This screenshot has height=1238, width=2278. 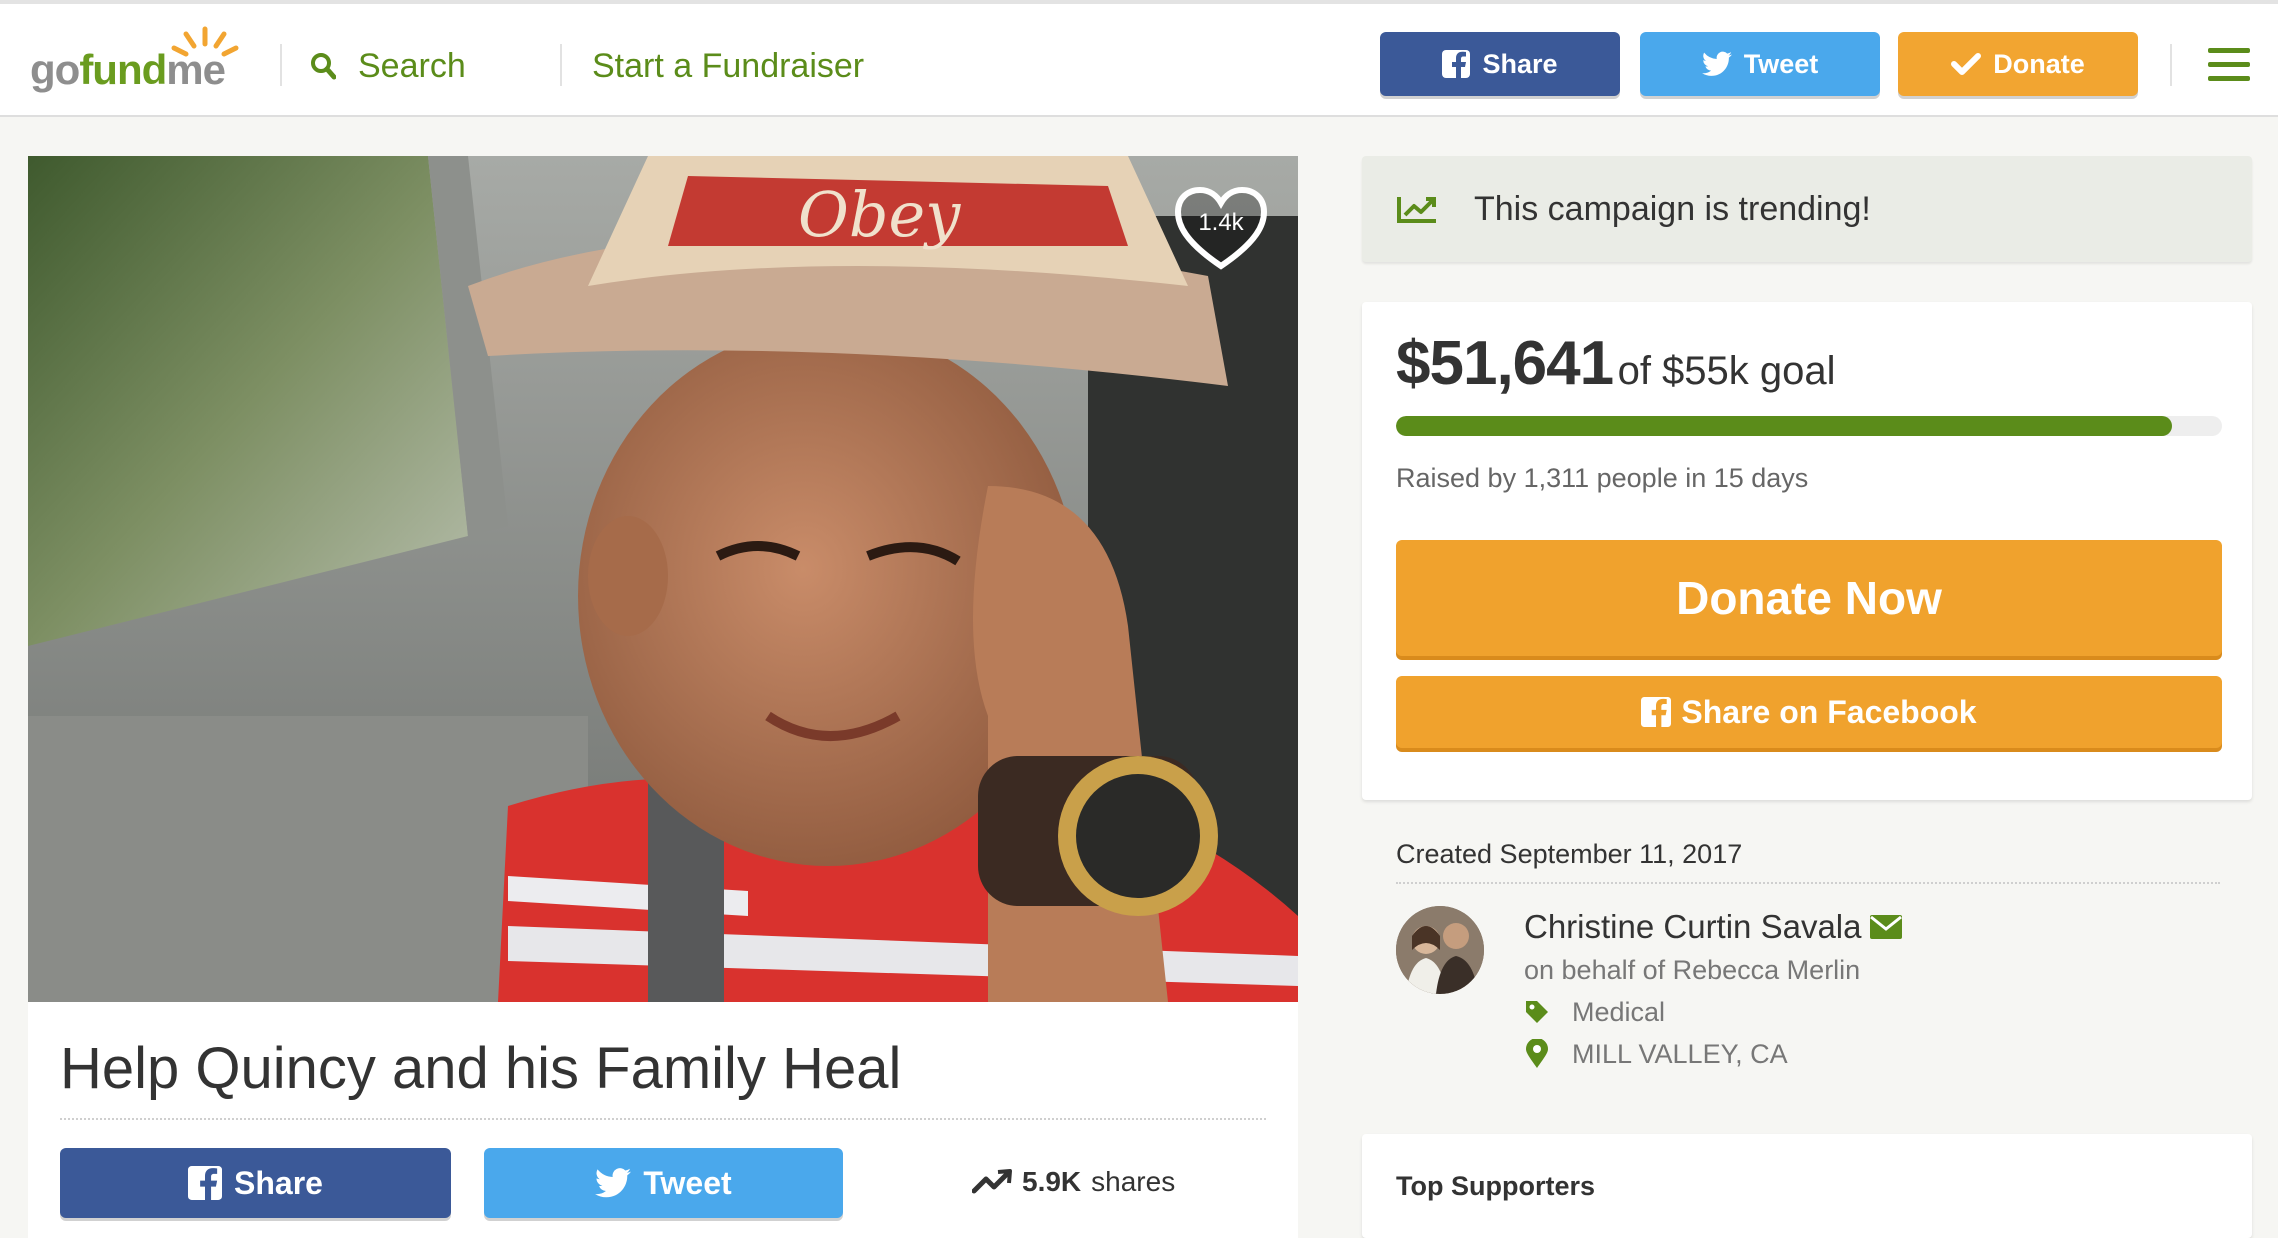 I want to click on created-divider, so click(x=1808, y=883).